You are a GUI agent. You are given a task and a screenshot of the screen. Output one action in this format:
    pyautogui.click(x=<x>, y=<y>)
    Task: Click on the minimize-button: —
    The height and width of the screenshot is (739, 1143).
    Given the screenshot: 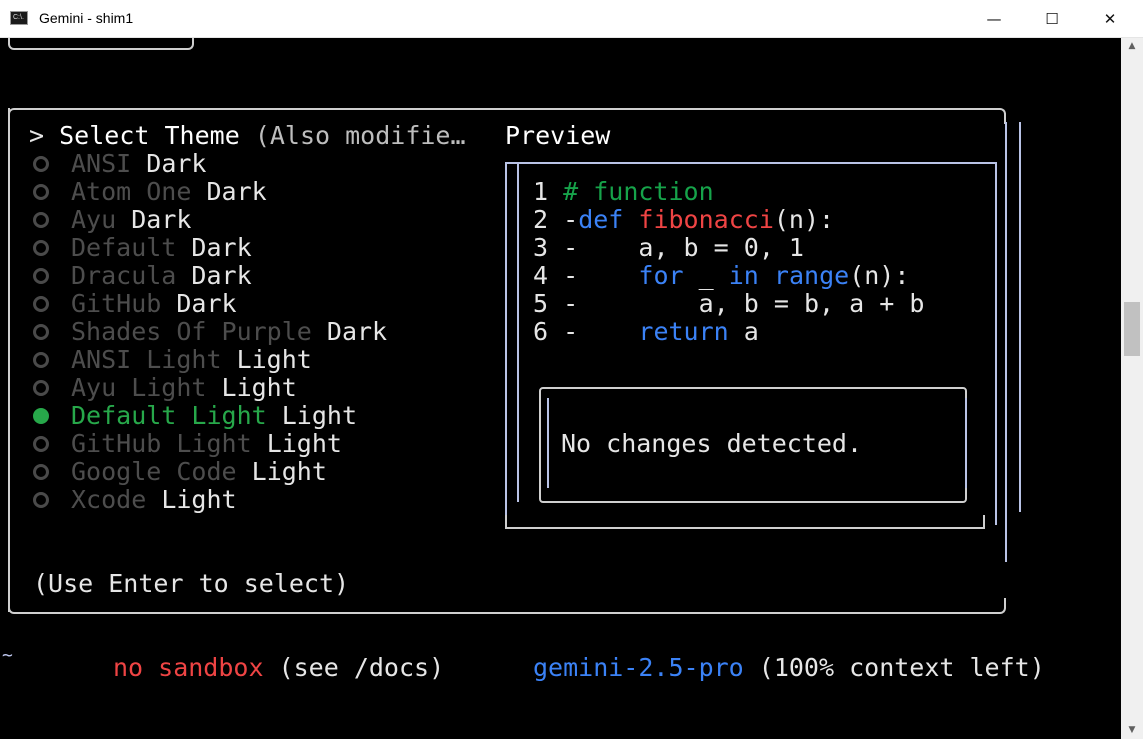 What is the action you would take?
    pyautogui.click(x=994, y=19)
    